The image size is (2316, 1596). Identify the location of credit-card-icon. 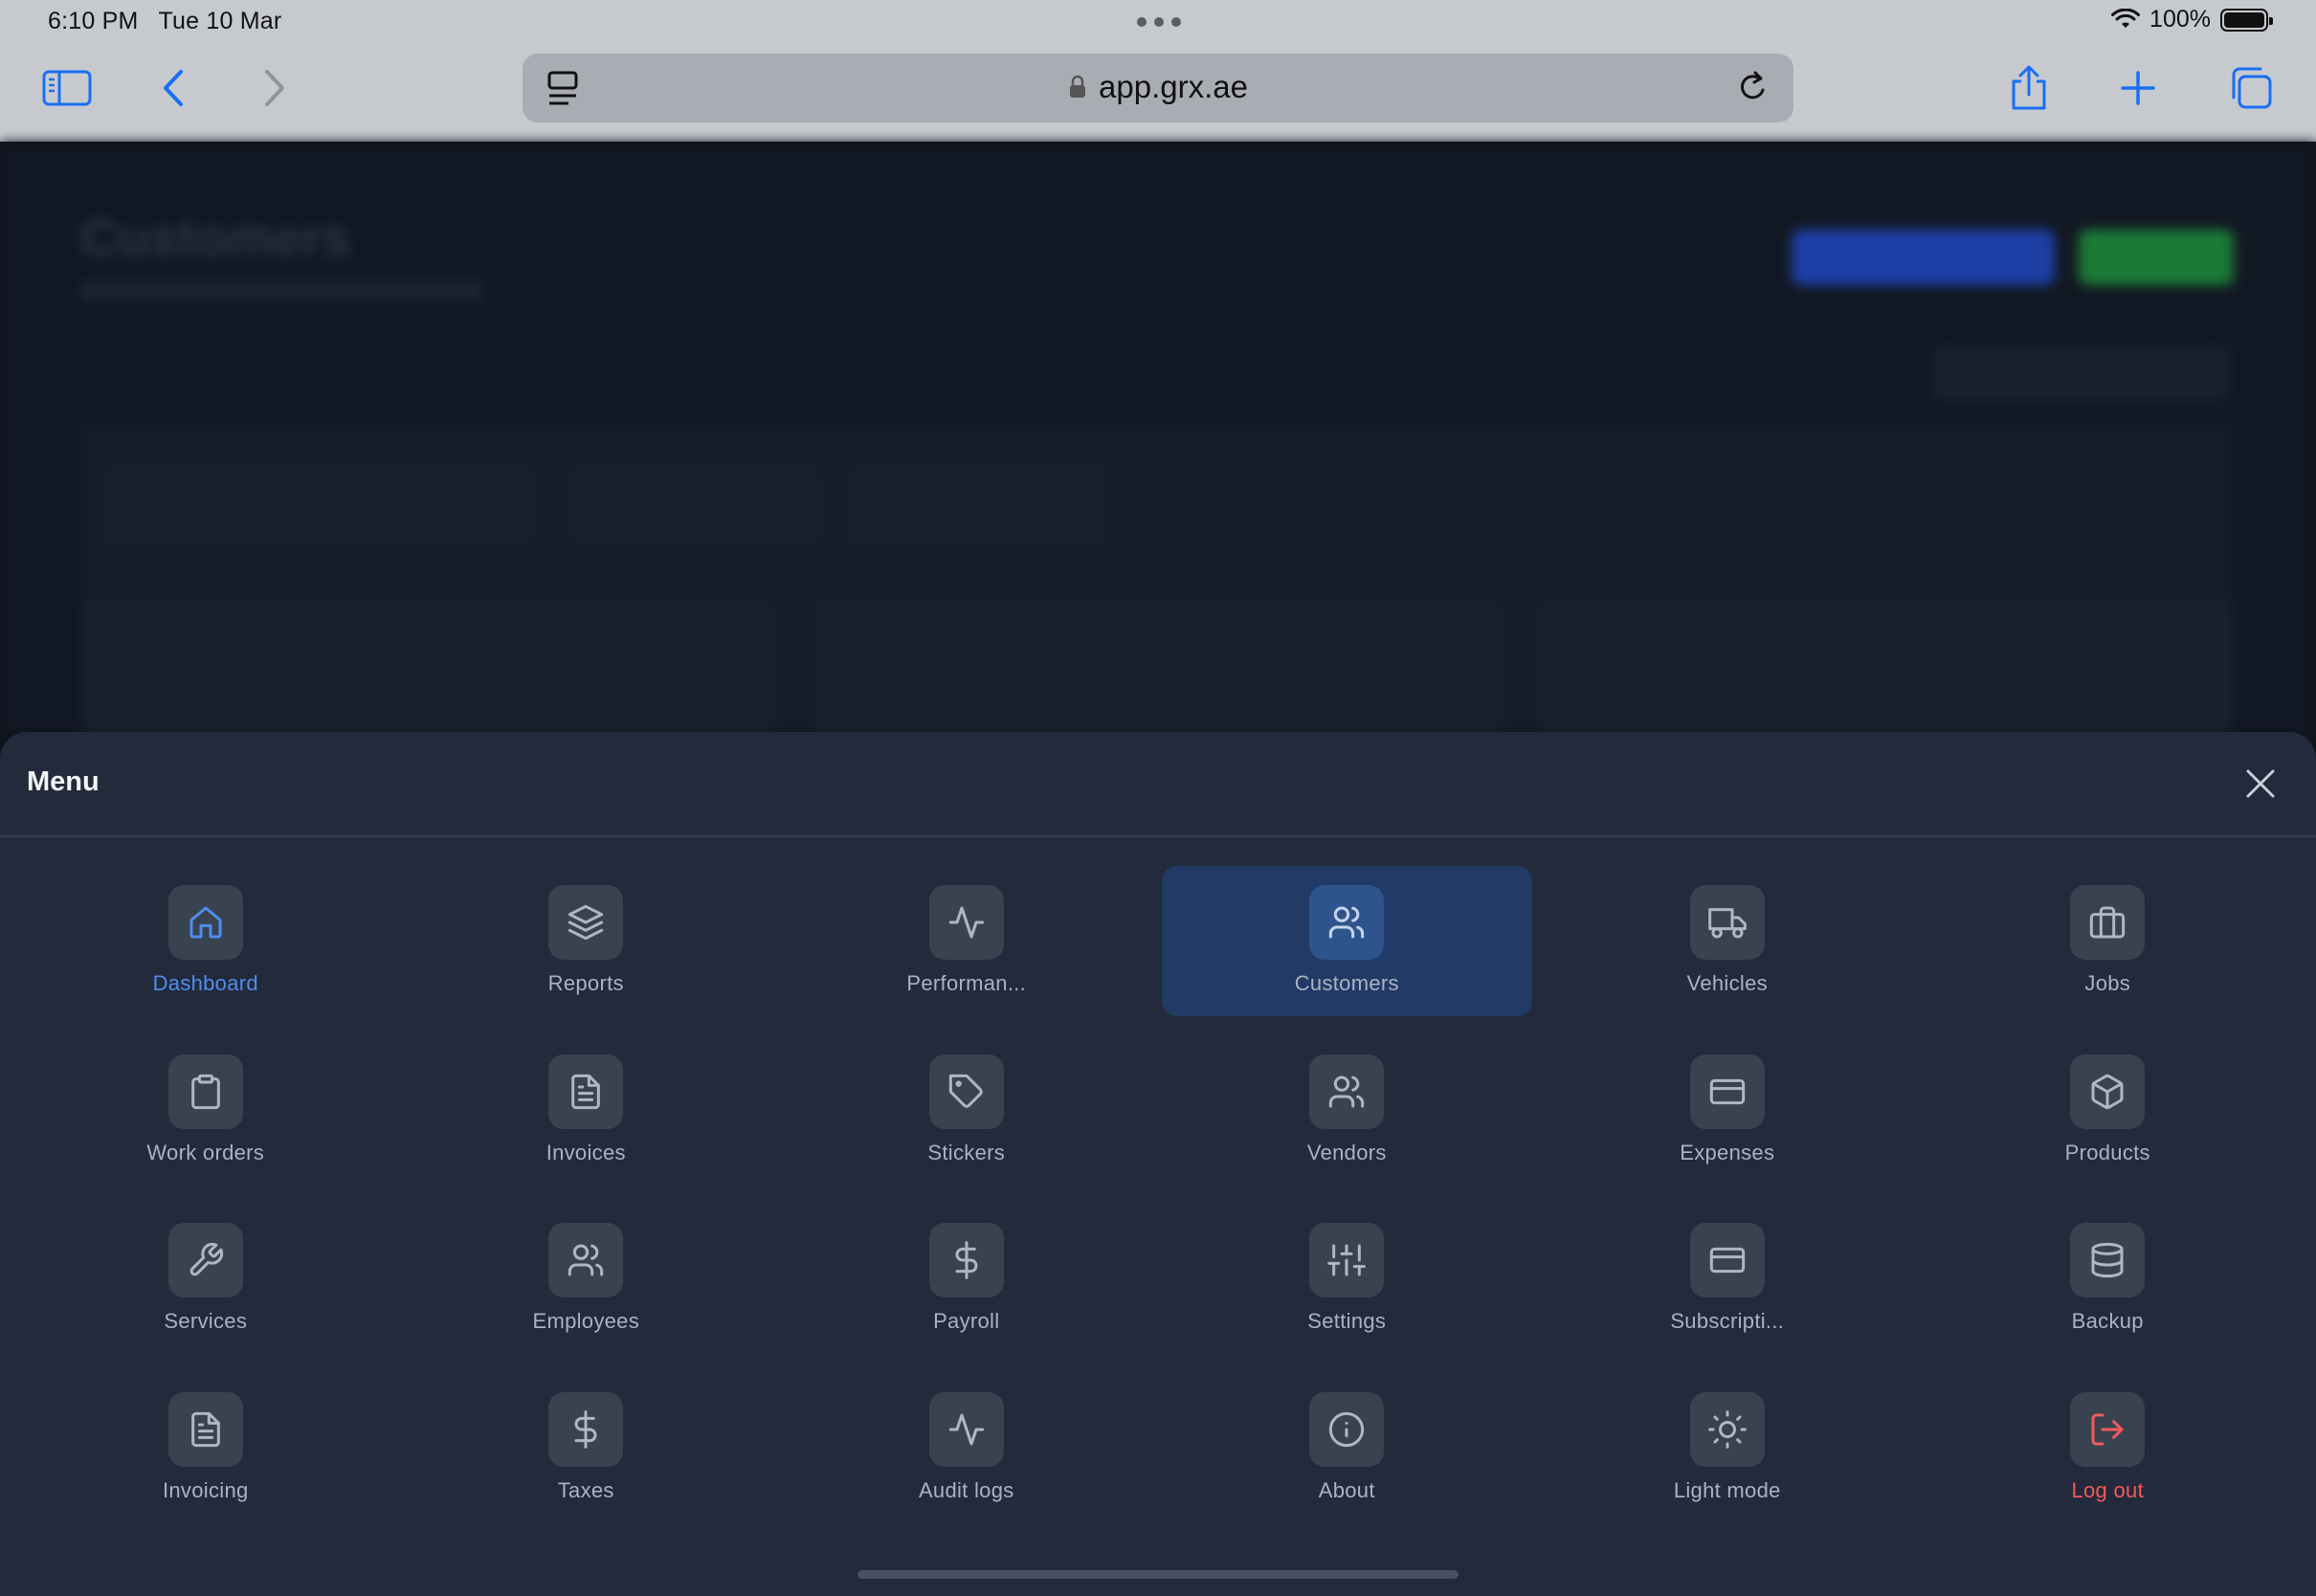
(1727, 1261).